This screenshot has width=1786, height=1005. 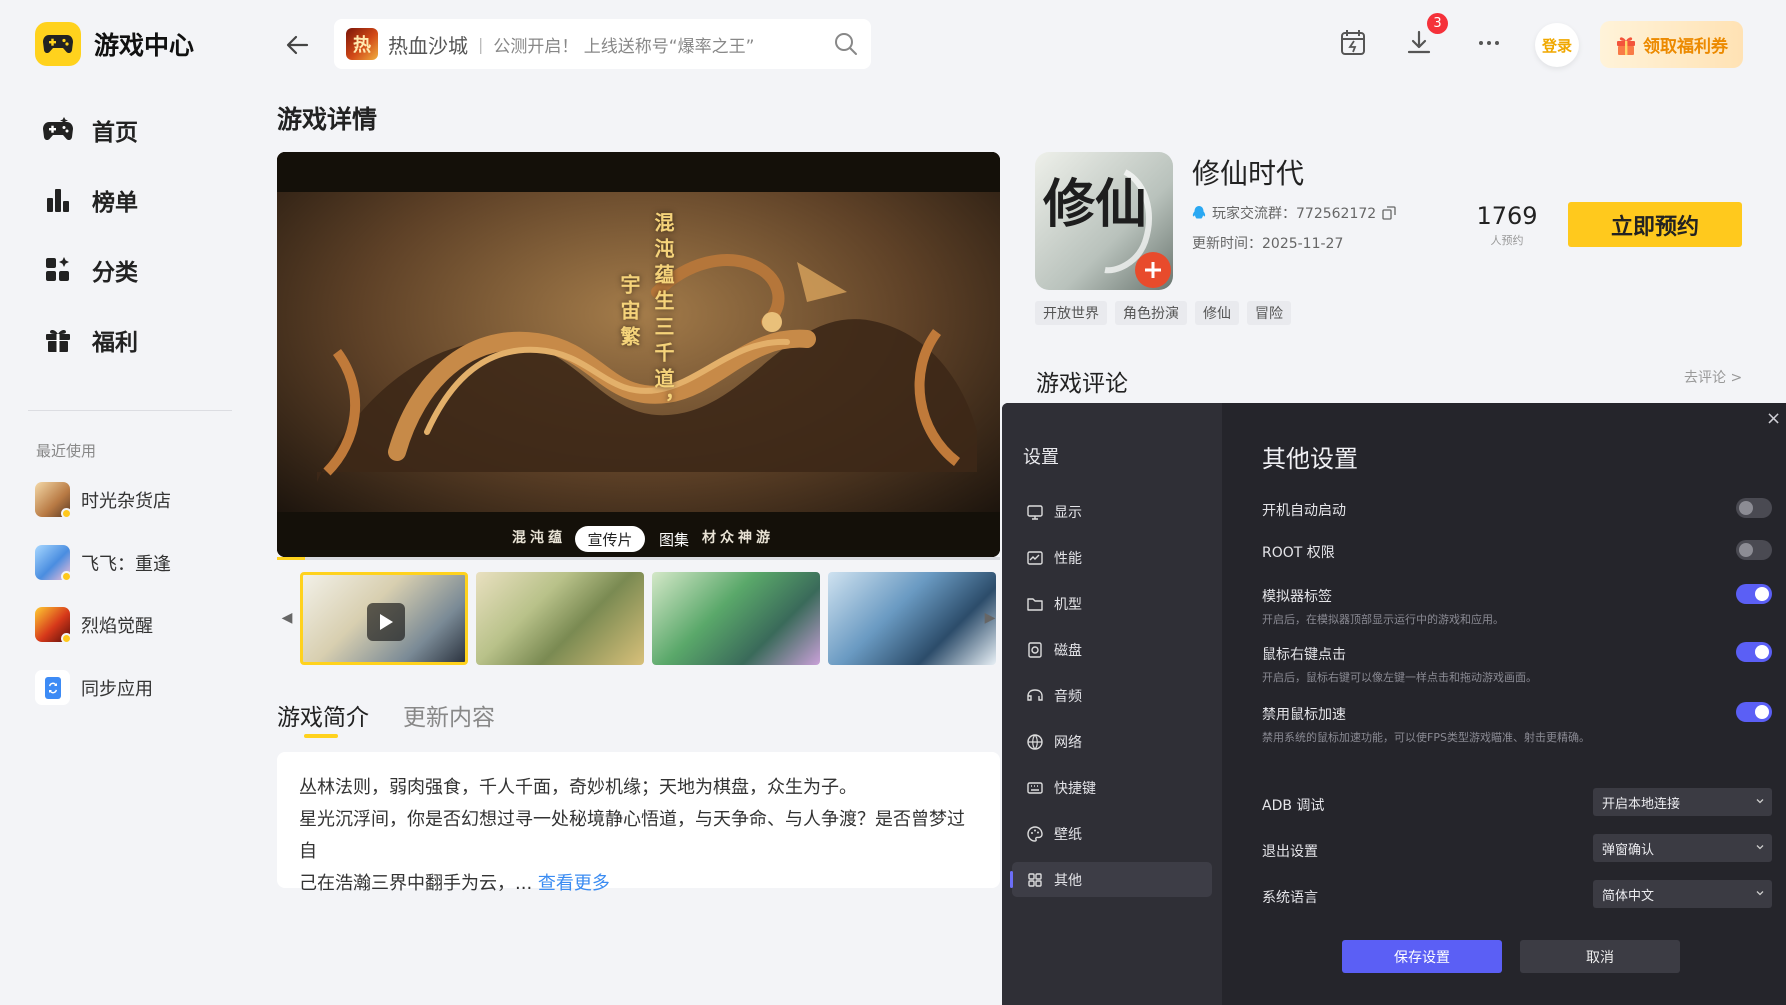 What do you see at coordinates (115, 343) in the screenshot?
I see `nav-welfare-label: 福利` at bounding box center [115, 343].